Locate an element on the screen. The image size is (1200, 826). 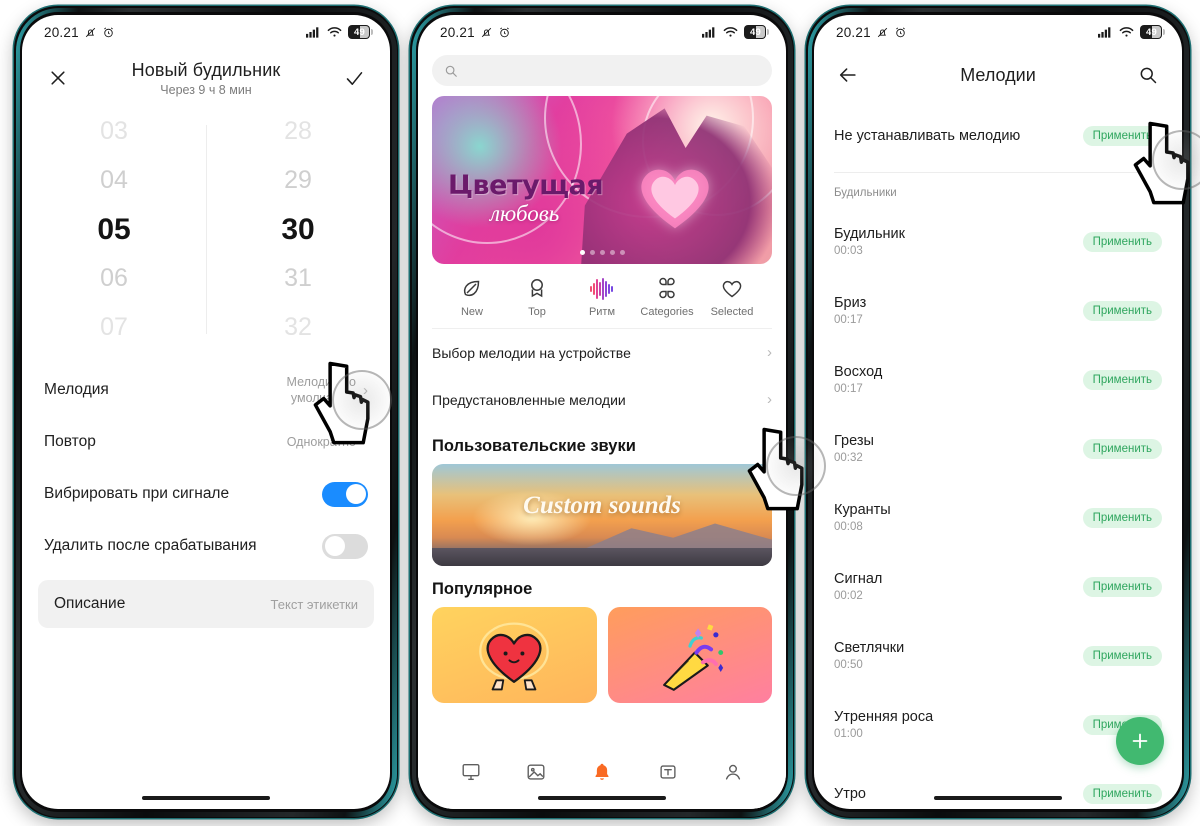
melody-row: Сигнал 00:02 Применить is located at coordinates (998, 586).